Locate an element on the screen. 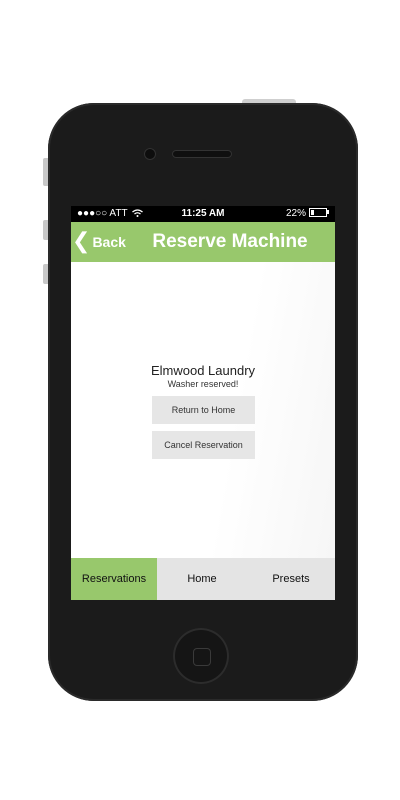  front-camera is located at coordinates (150, 154).